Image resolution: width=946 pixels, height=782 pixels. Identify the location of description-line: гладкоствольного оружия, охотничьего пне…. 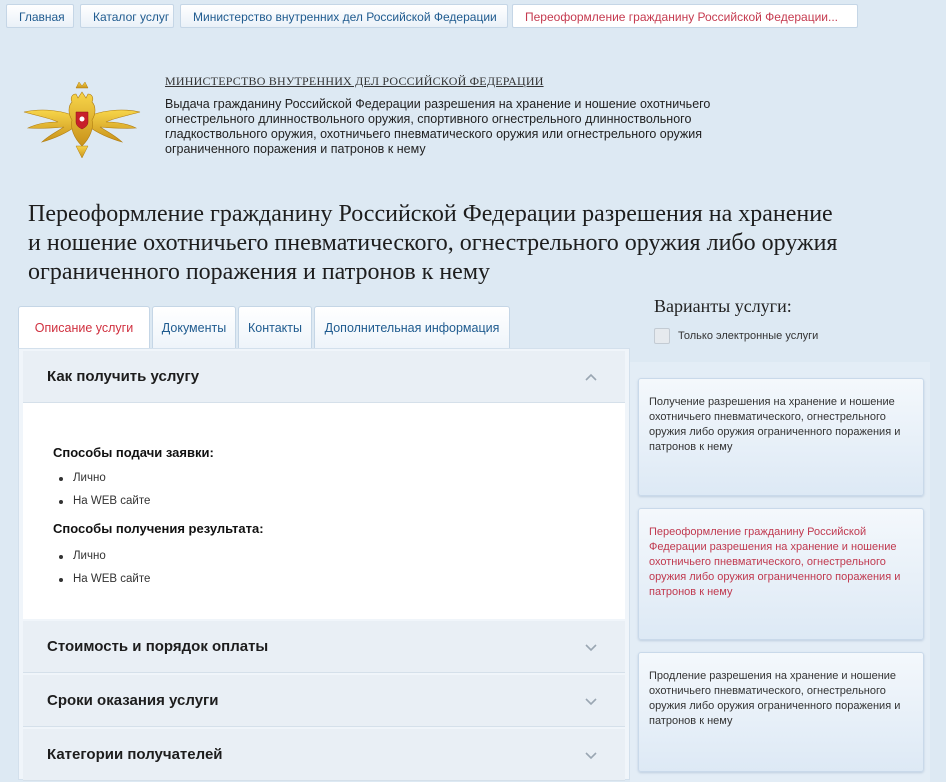
(434, 134).